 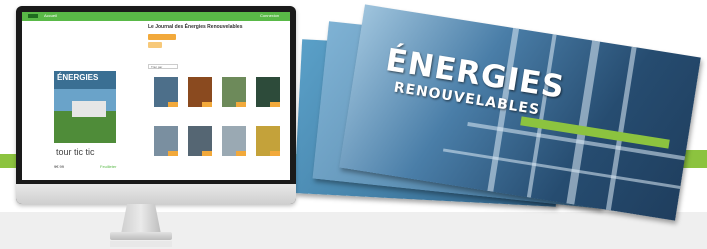 I want to click on site-title: Le Journal des Énergies Renouvelables, so click(x=195, y=27).